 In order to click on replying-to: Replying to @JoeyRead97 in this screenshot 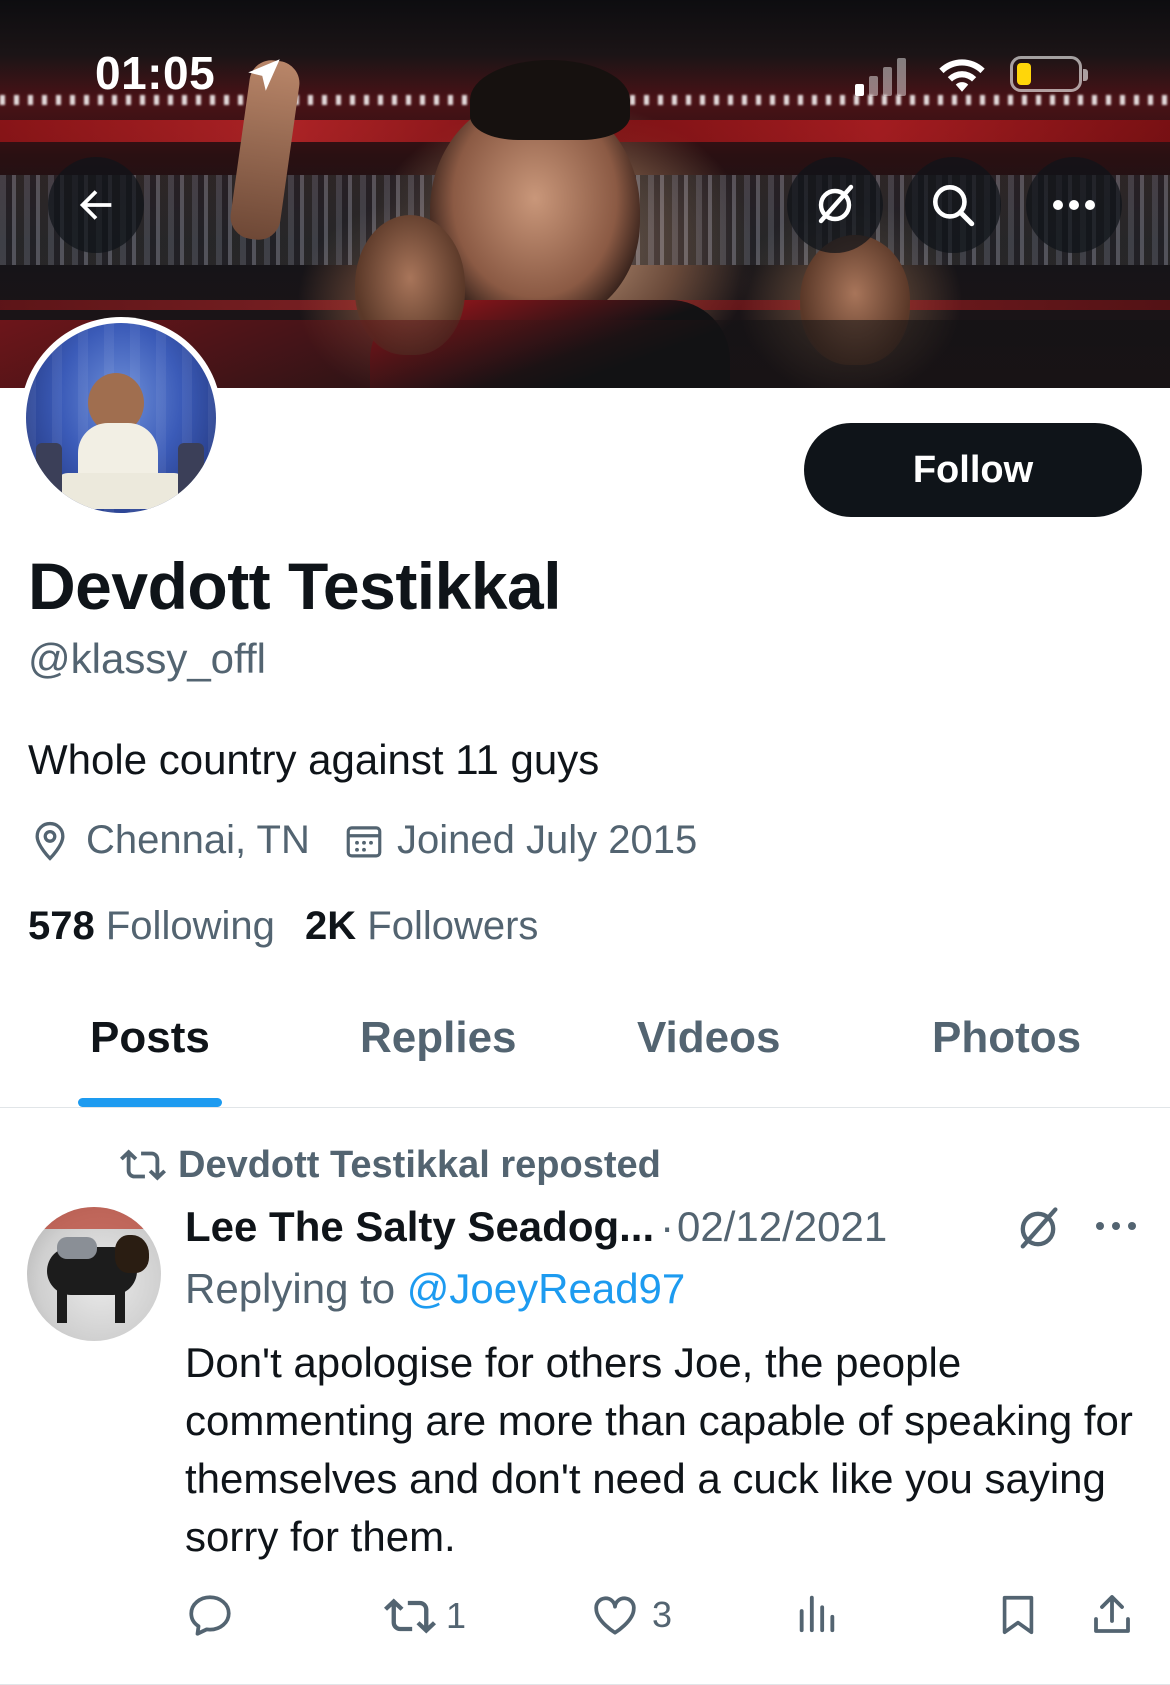, I will do `click(435, 1289)`.